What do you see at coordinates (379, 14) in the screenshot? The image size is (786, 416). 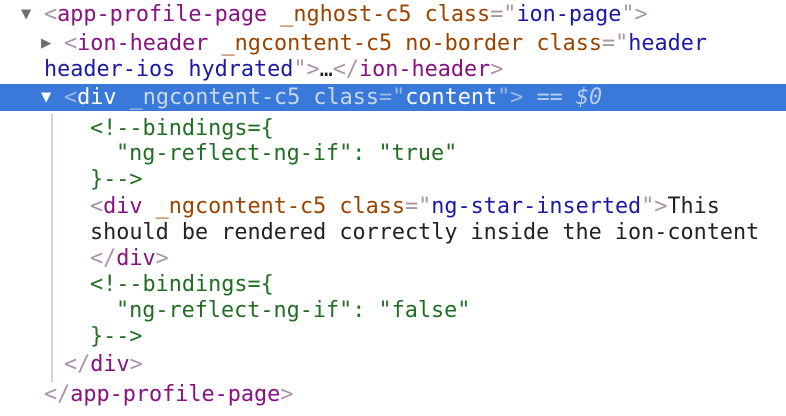 I see `attribute-name: _nghost-c5 class` at bounding box center [379, 14].